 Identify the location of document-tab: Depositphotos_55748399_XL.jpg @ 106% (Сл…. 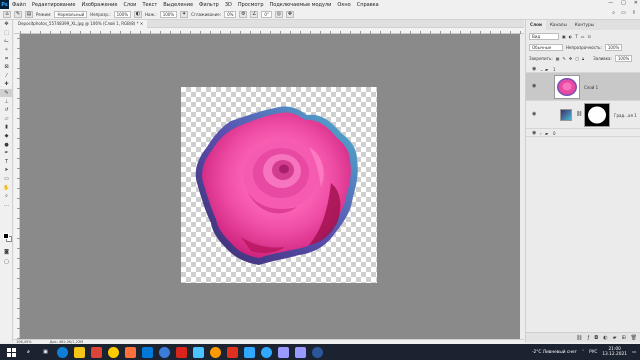
(81, 24).